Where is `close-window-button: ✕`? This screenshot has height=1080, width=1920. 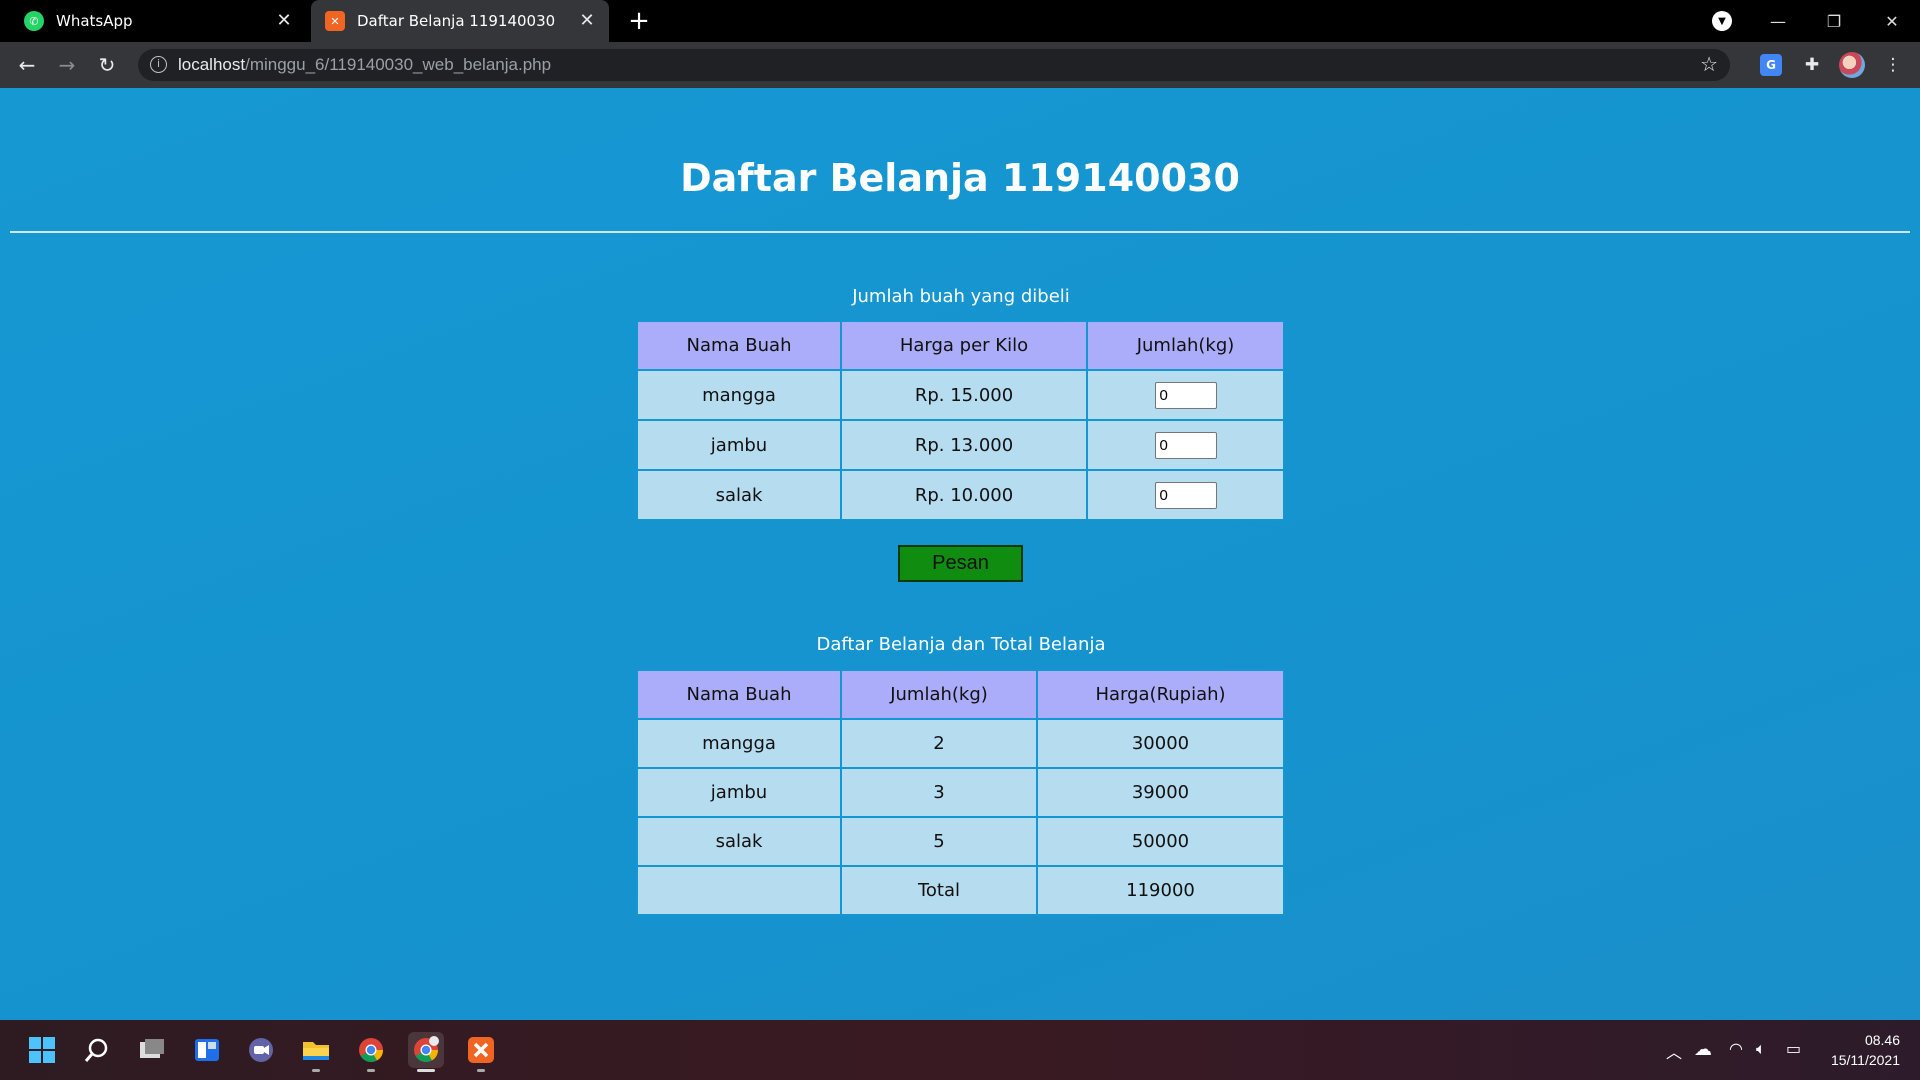 close-window-button: ✕ is located at coordinates (1892, 21).